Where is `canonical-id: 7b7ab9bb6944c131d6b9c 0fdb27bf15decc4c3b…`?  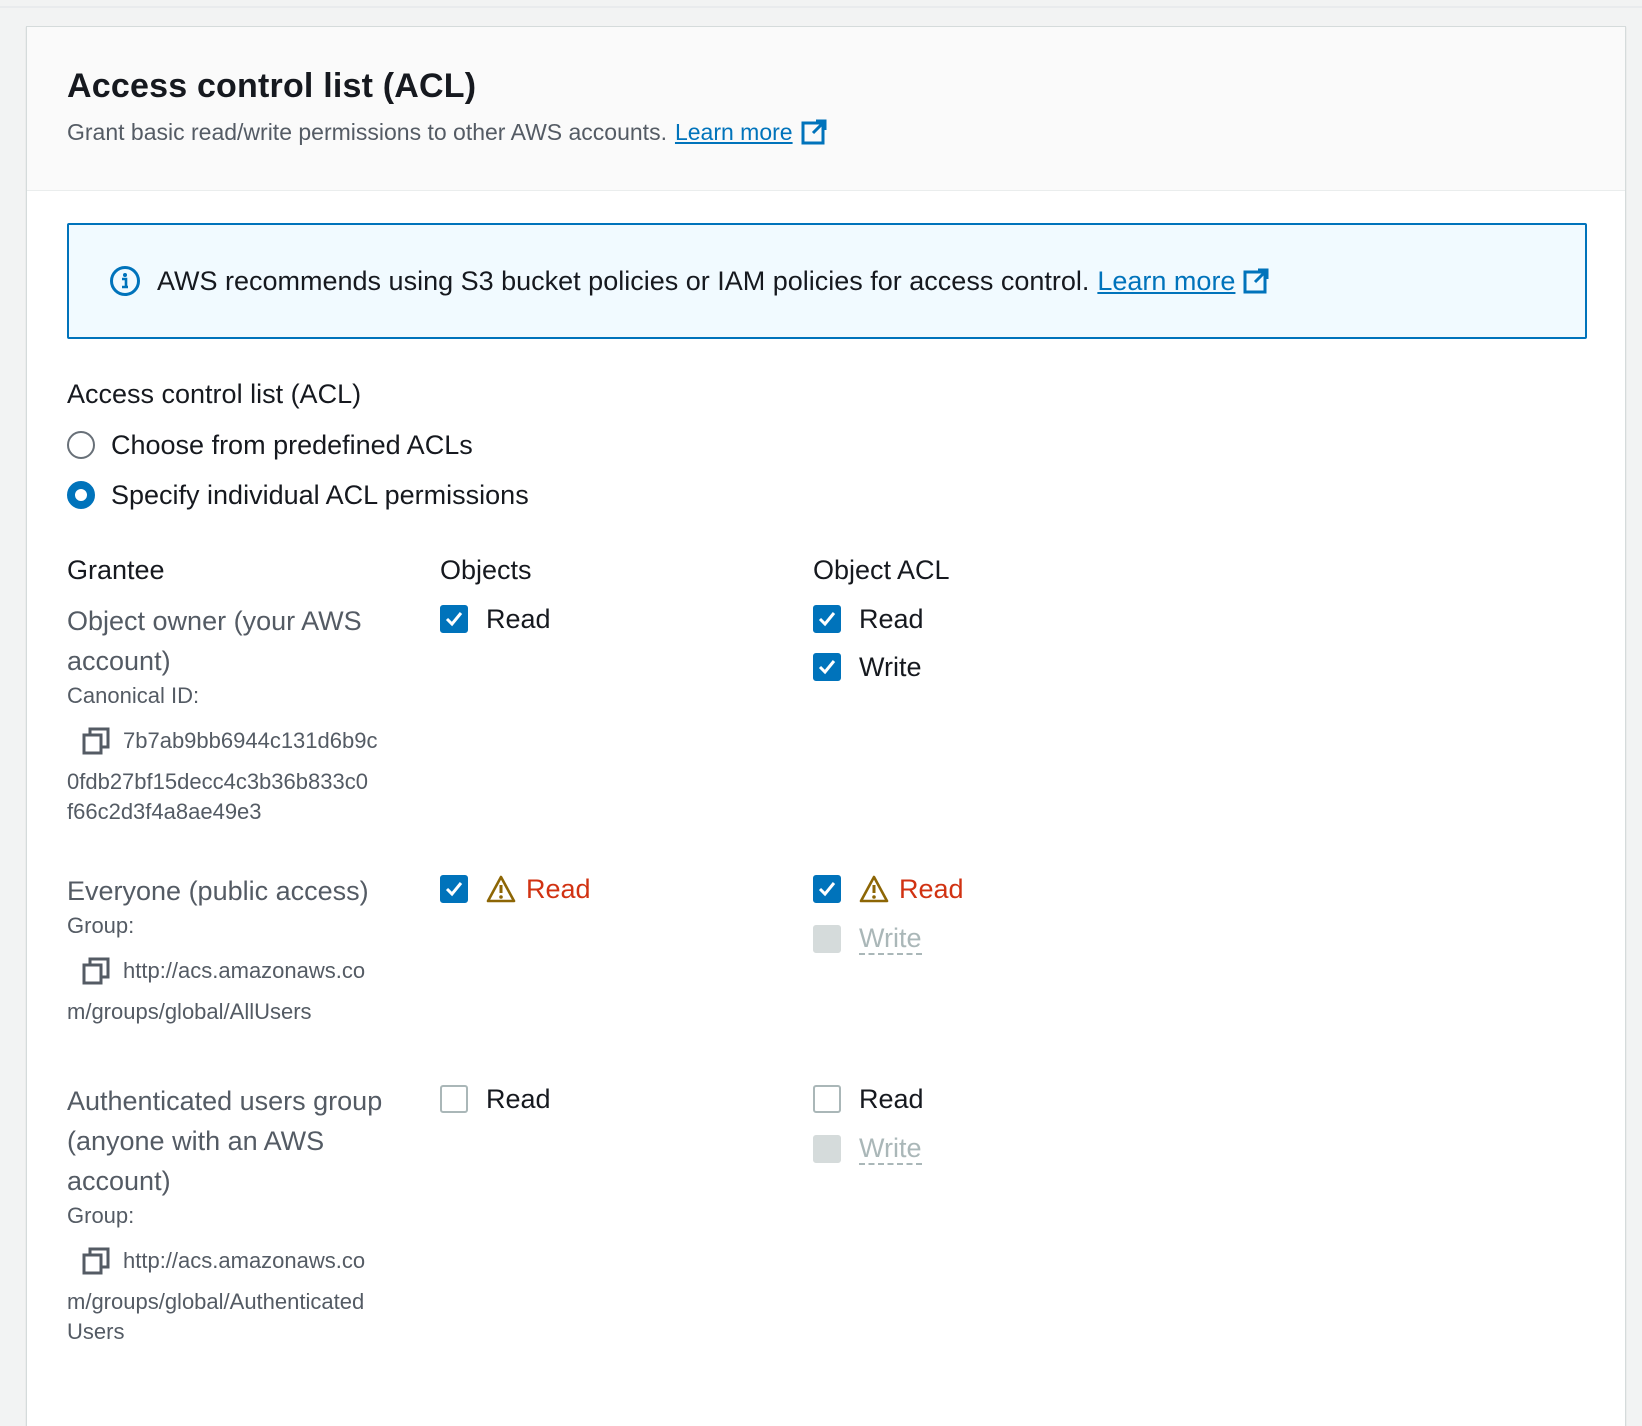 canonical-id: 7b7ab9bb6944c131d6b9c 0fdb27bf15decc4c3b… is located at coordinates (242, 775).